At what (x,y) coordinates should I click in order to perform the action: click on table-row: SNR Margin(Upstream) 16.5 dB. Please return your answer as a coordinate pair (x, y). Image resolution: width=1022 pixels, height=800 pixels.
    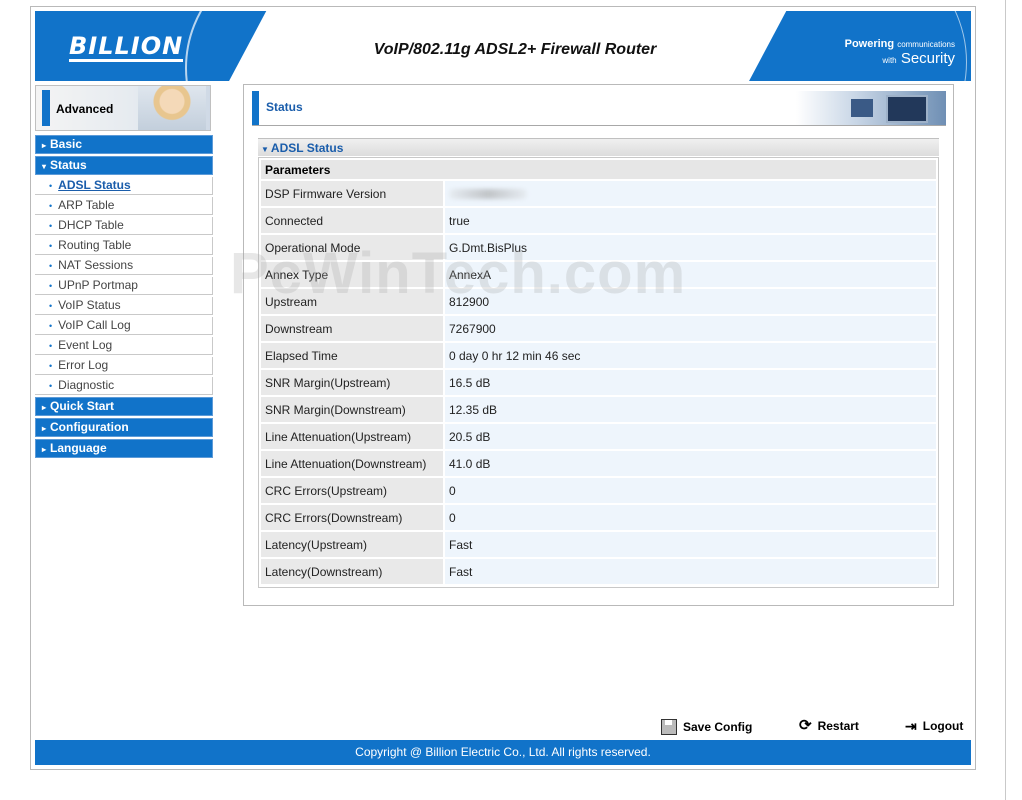
    Looking at the image, I should click on (598, 382).